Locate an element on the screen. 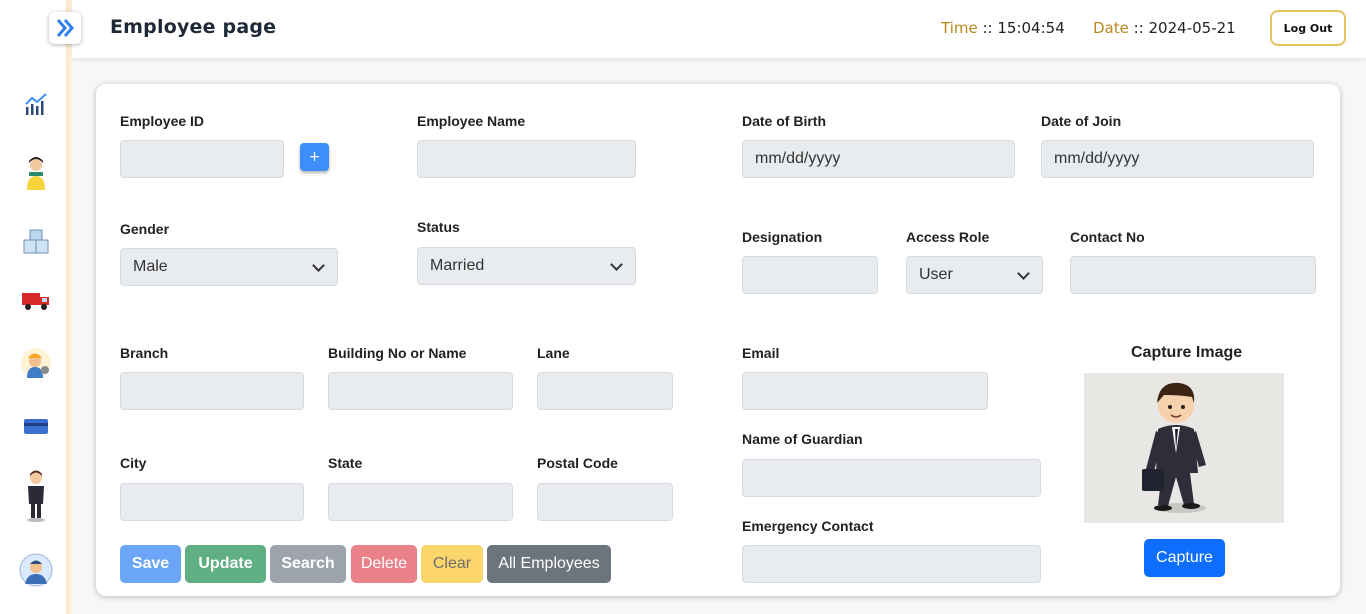 The width and height of the screenshot is (1366, 614). date-display: Date :: 2024-05-21 is located at coordinates (1164, 28).